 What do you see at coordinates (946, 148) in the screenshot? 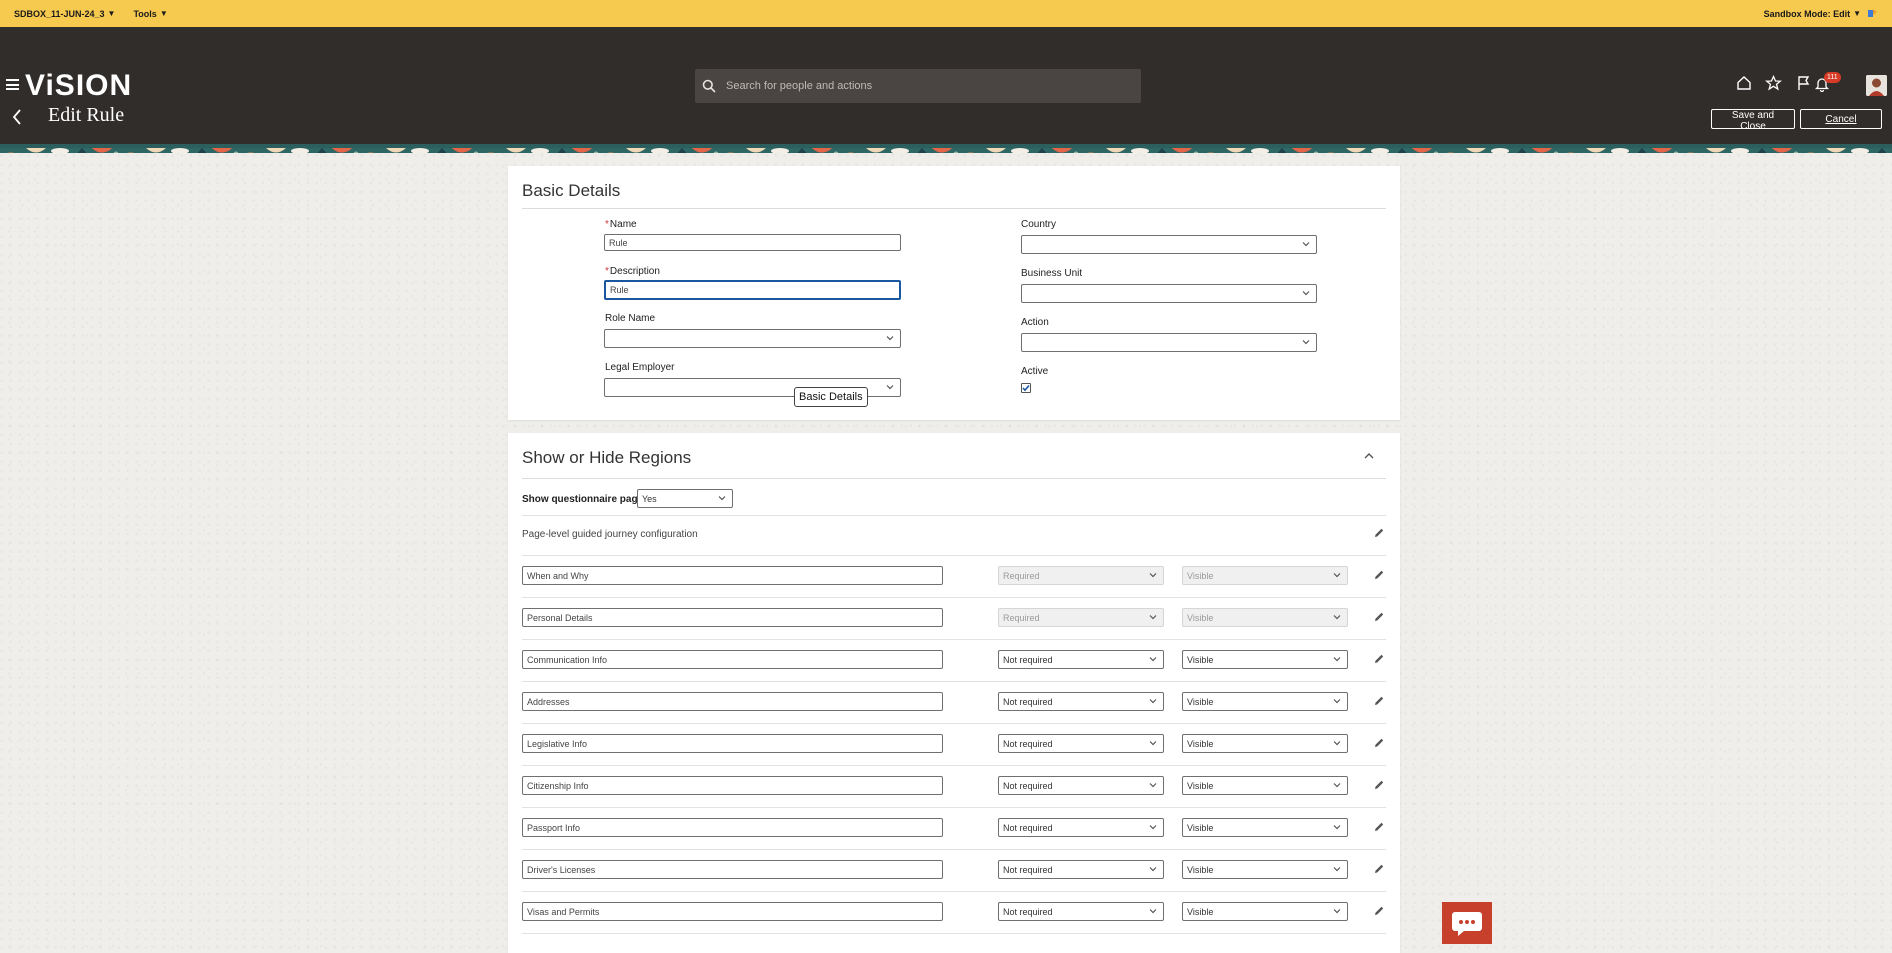
I see `decorative-banner` at bounding box center [946, 148].